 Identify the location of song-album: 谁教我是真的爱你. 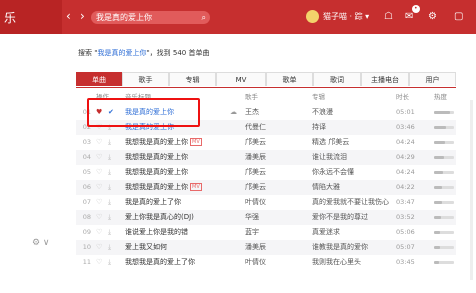
(352, 247).